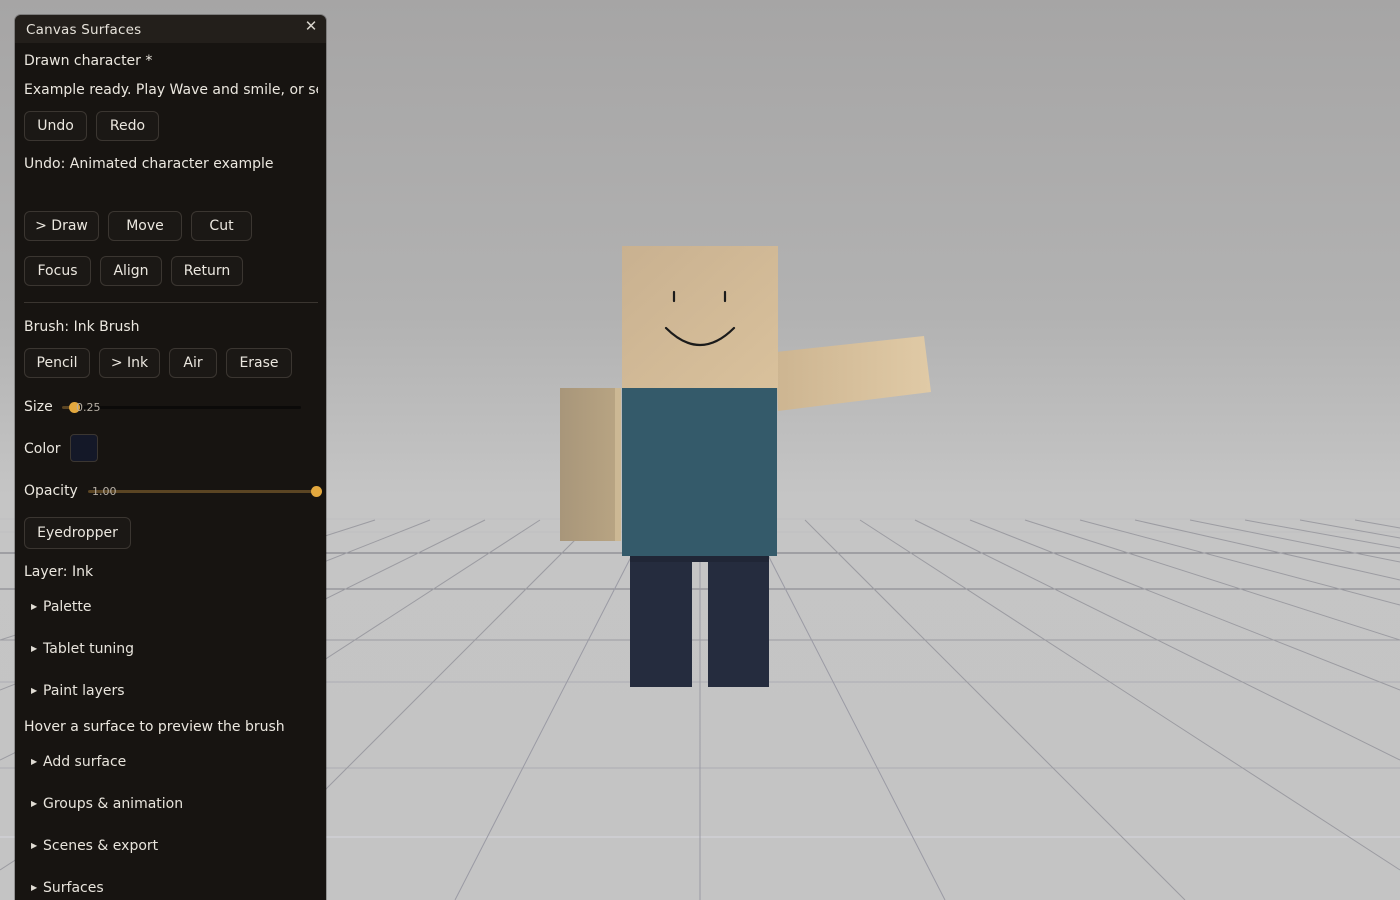 This screenshot has width=1400, height=900. I want to click on document-name: Drawn character *, so click(88, 61).